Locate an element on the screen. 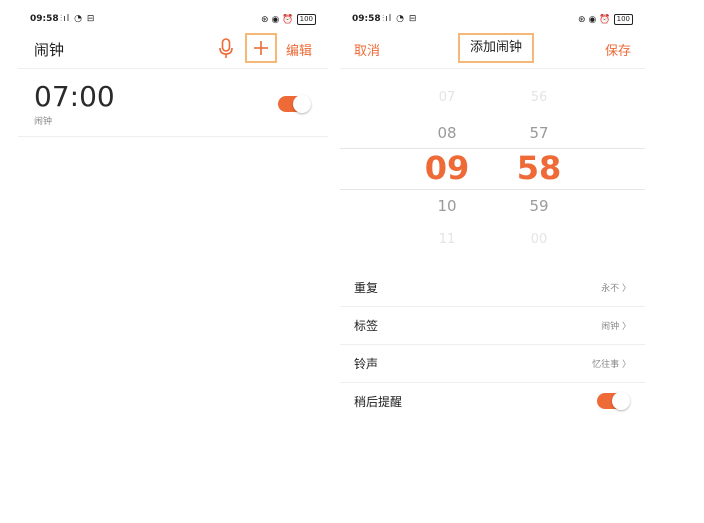 Image resolution: width=704 pixels, height=523 pixels. save-button: 保存 is located at coordinates (618, 49).